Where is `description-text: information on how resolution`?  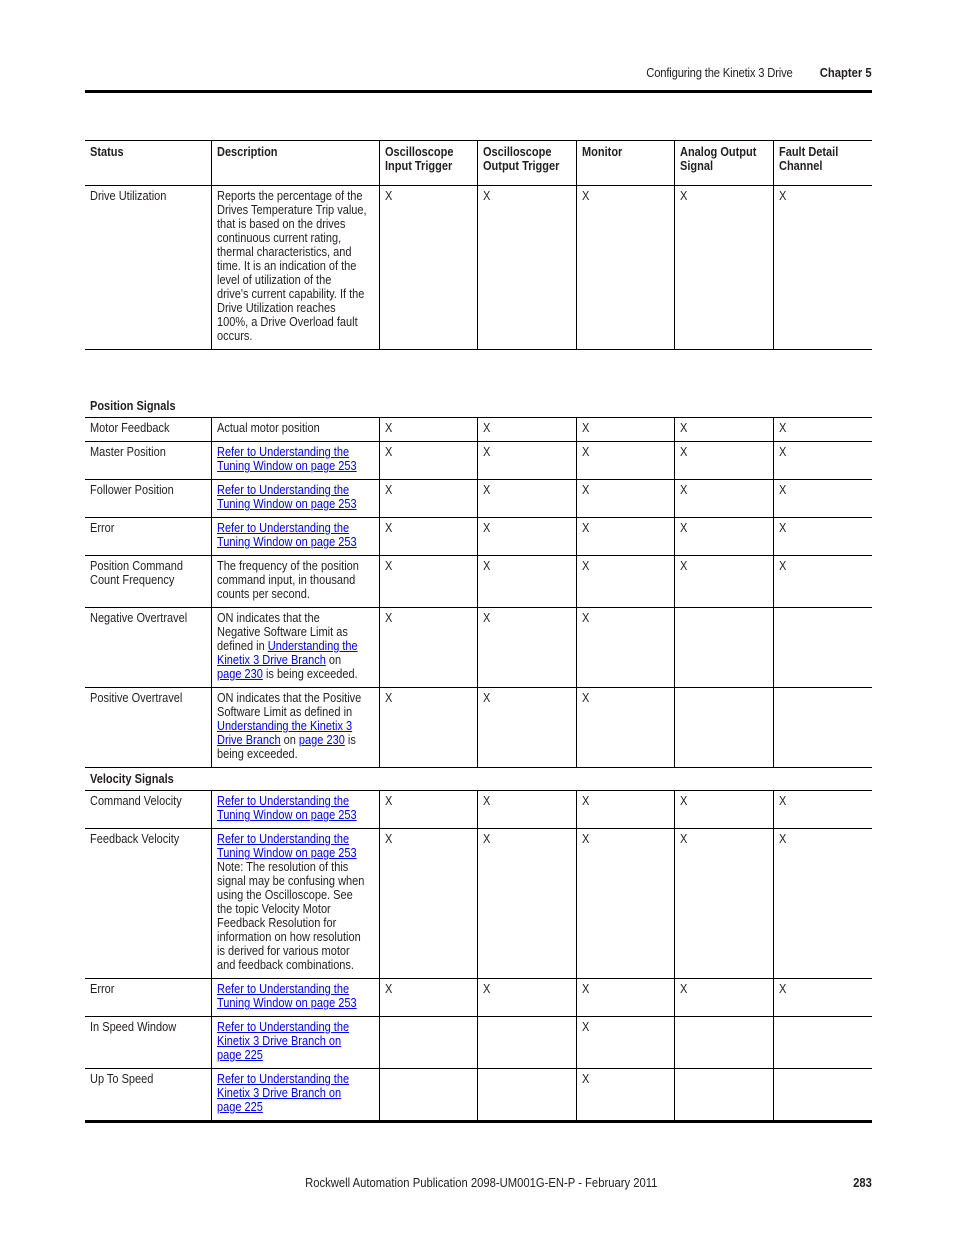
description-text: information on how resolution is located at coordinates (288, 937).